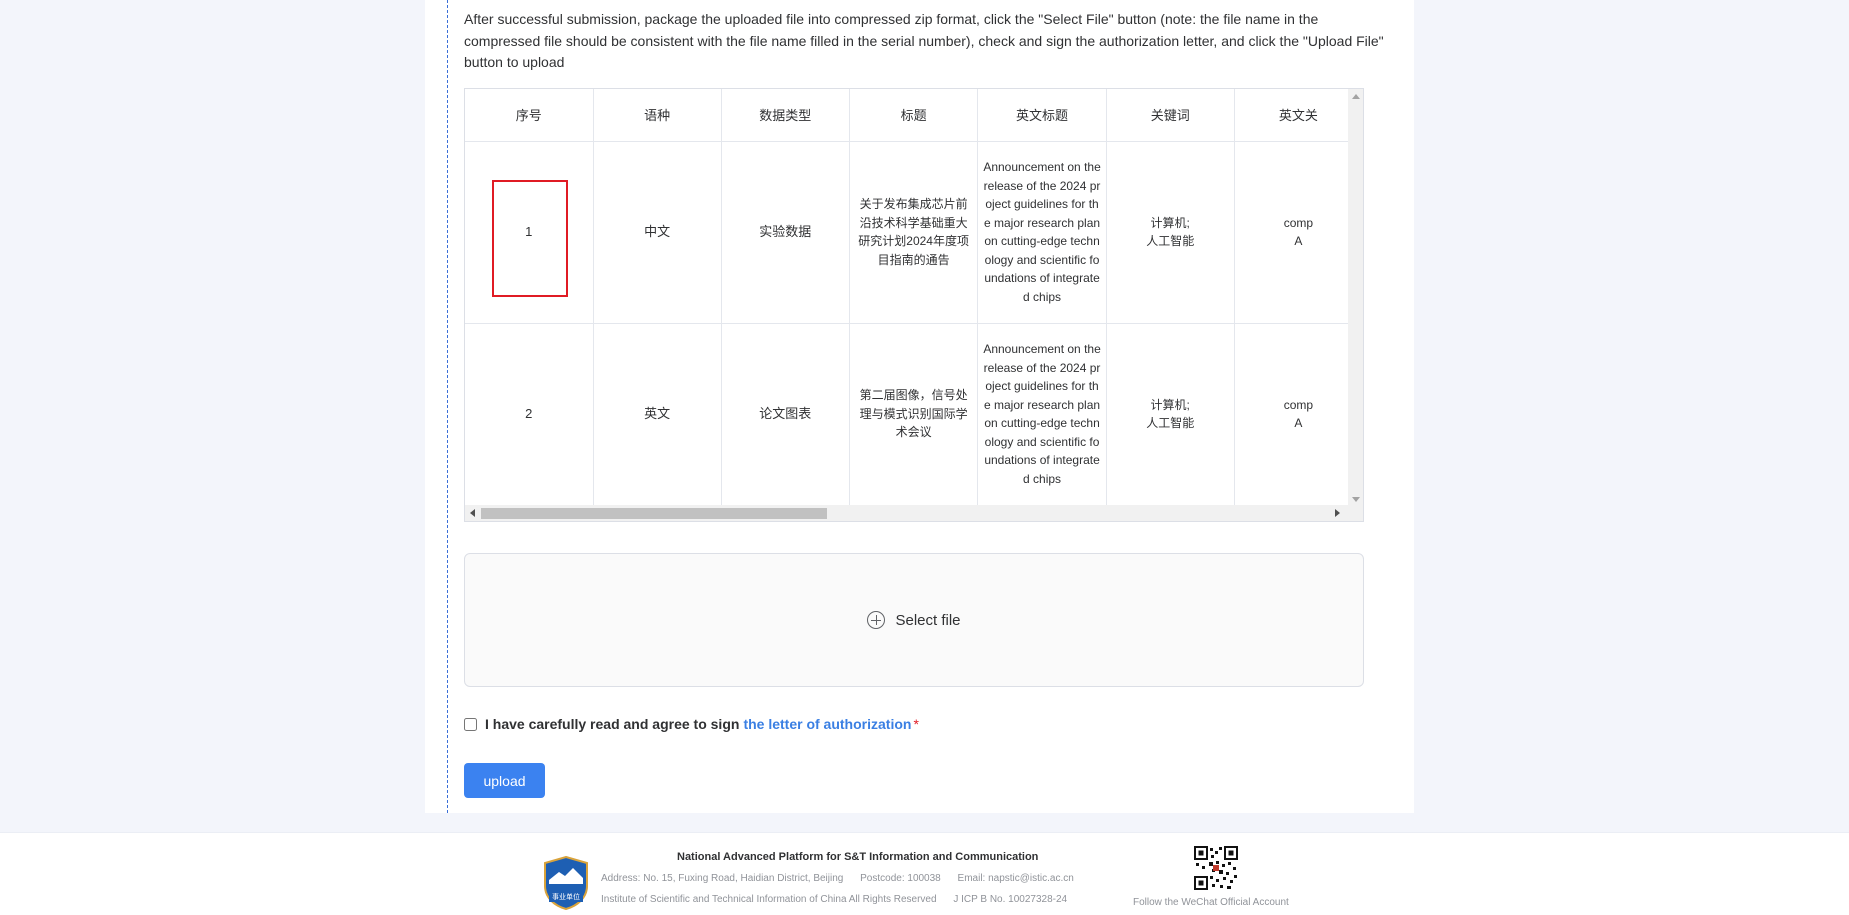 Image resolution: width=1849 pixels, height=915 pixels. Describe the element at coordinates (1170, 115) in the screenshot. I see `header-keywords: 关键词` at that location.